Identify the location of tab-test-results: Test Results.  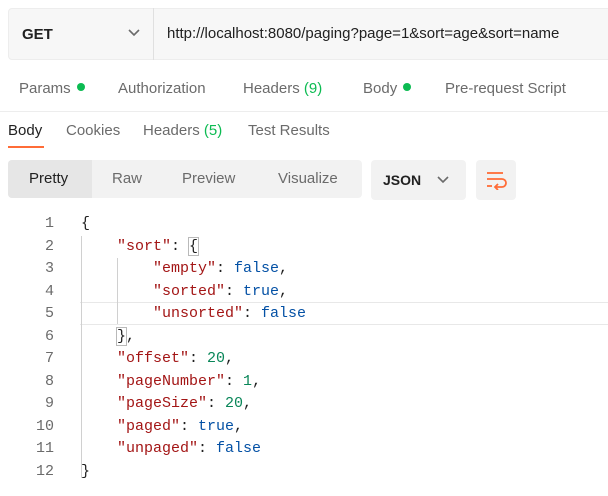
(289, 130).